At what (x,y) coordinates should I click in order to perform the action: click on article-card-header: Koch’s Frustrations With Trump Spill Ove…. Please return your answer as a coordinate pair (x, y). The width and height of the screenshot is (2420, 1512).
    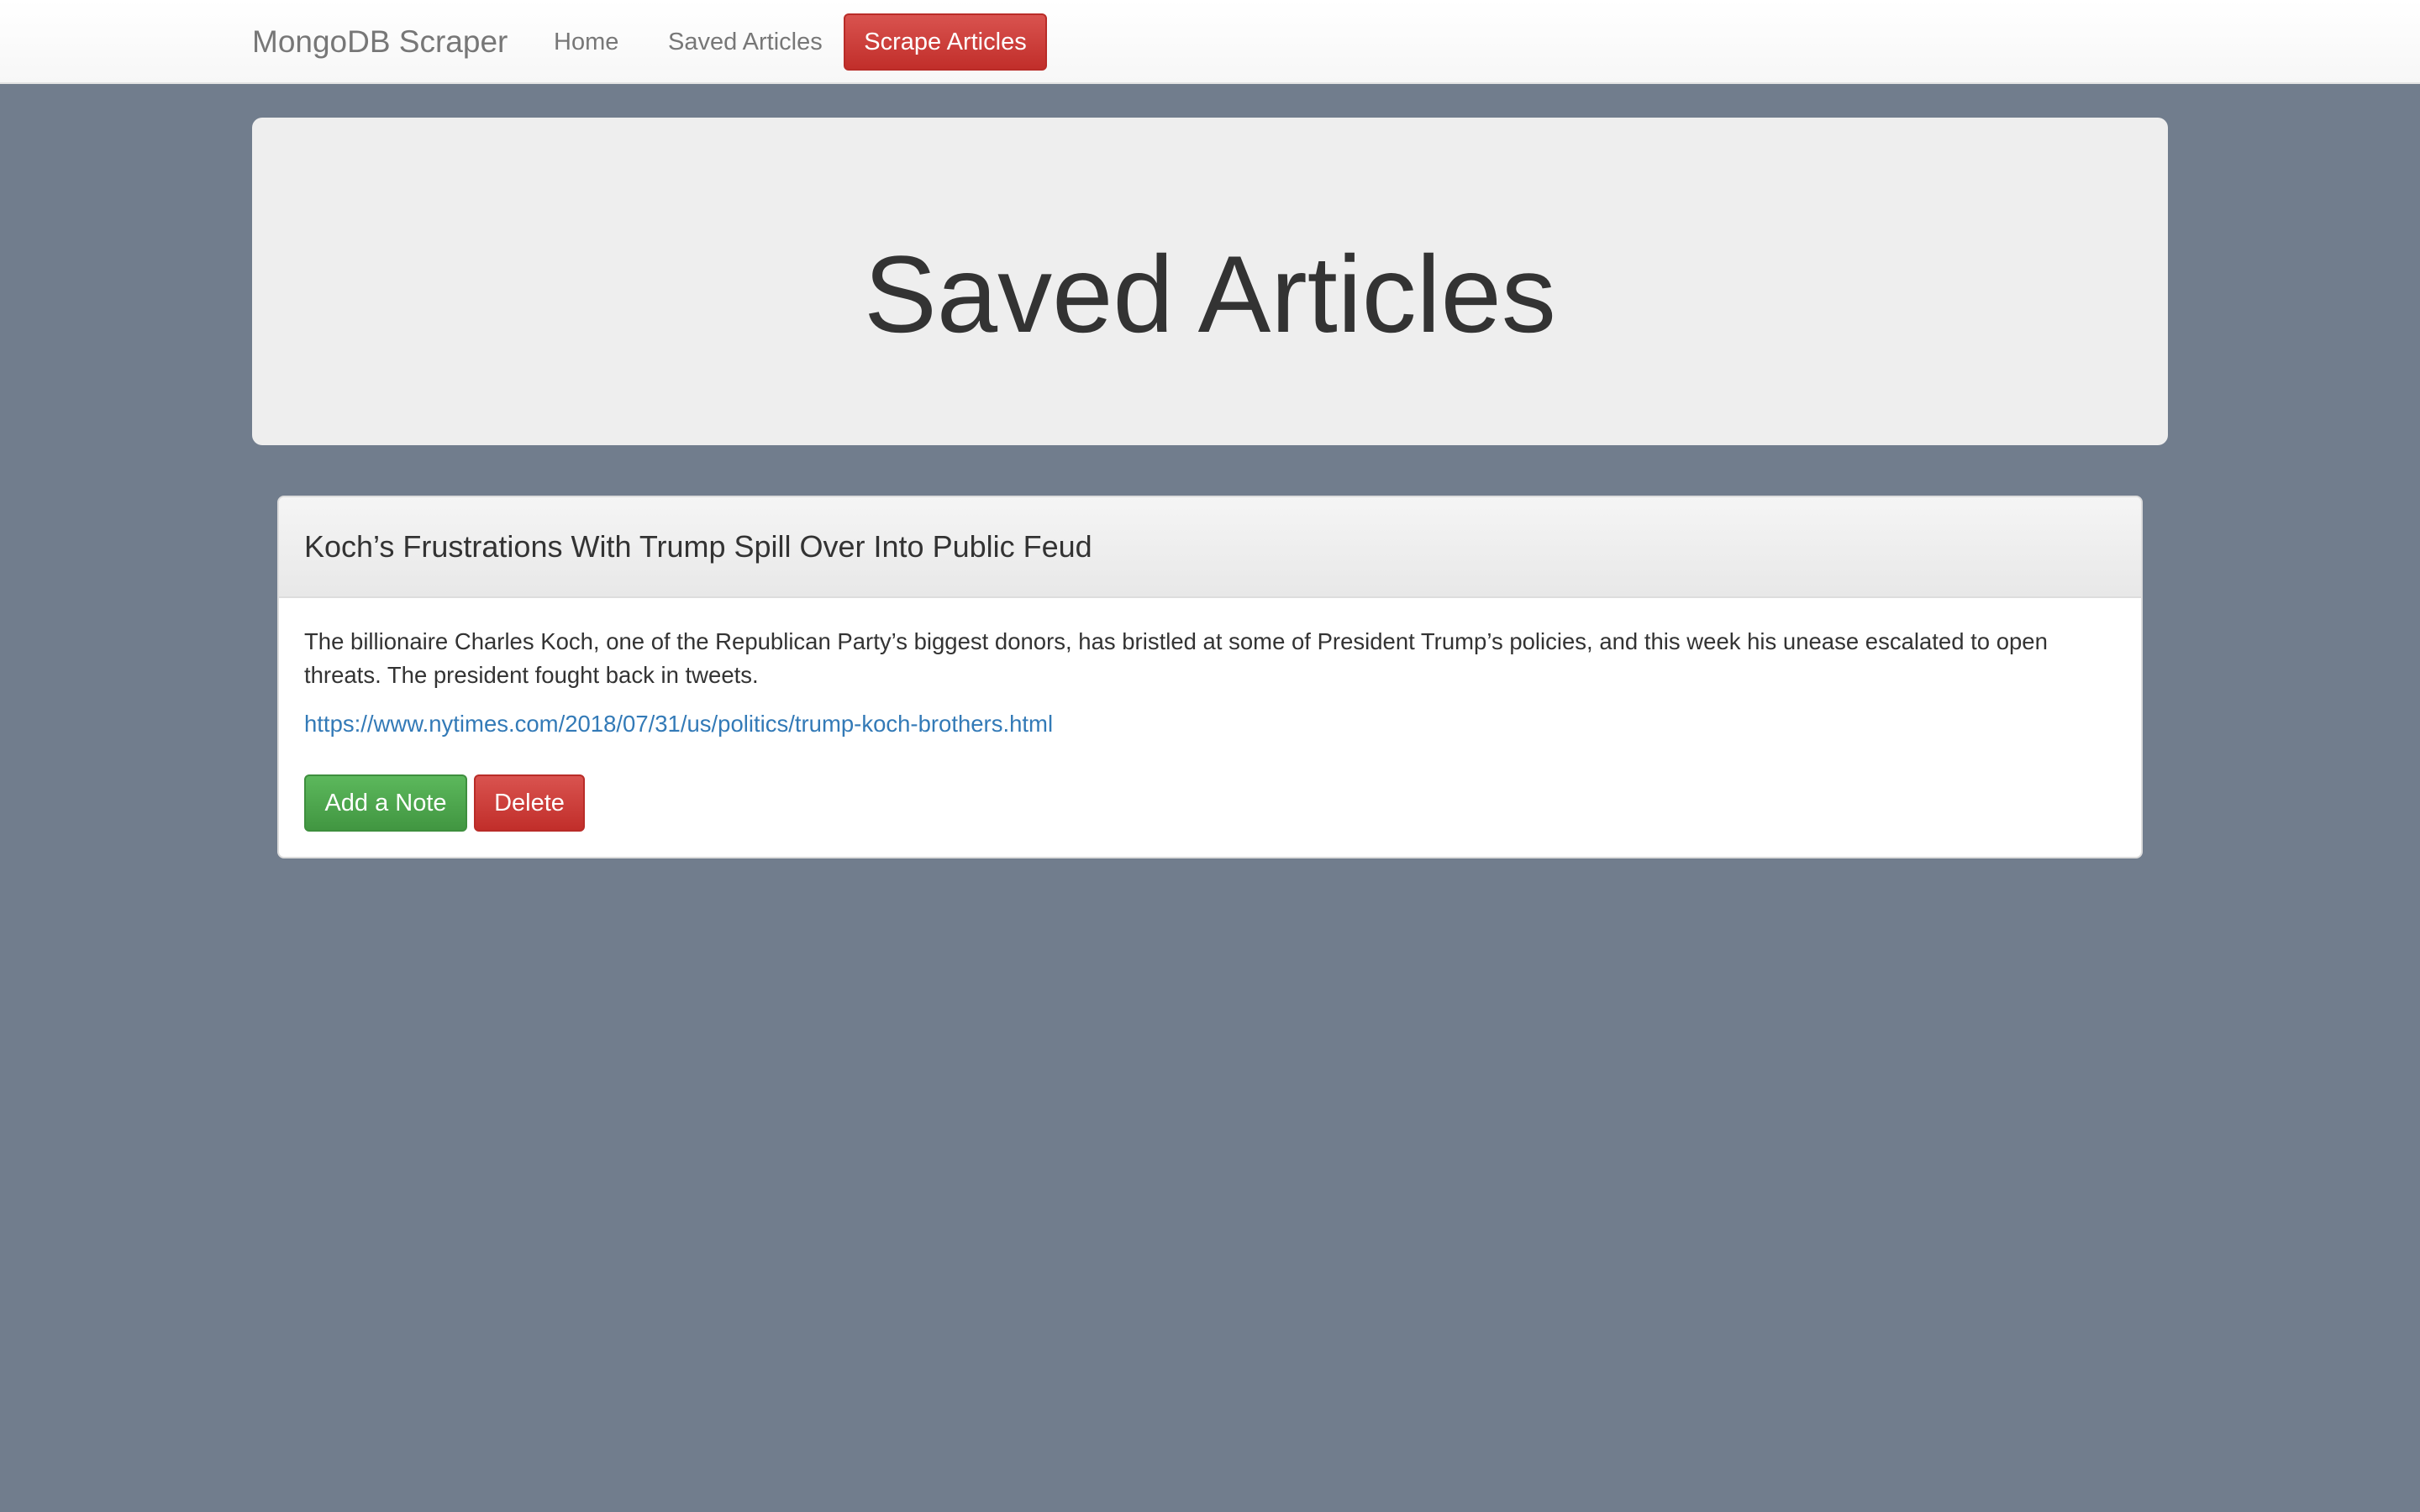
    Looking at the image, I should click on (1210, 547).